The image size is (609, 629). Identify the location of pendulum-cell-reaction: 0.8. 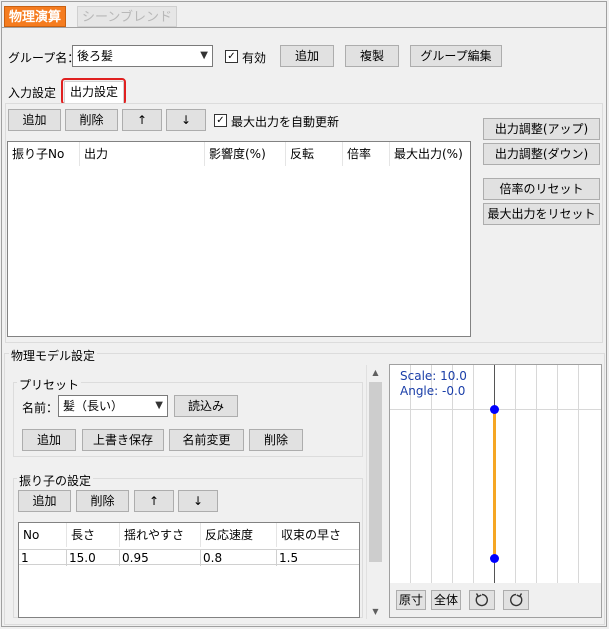
(239, 558).